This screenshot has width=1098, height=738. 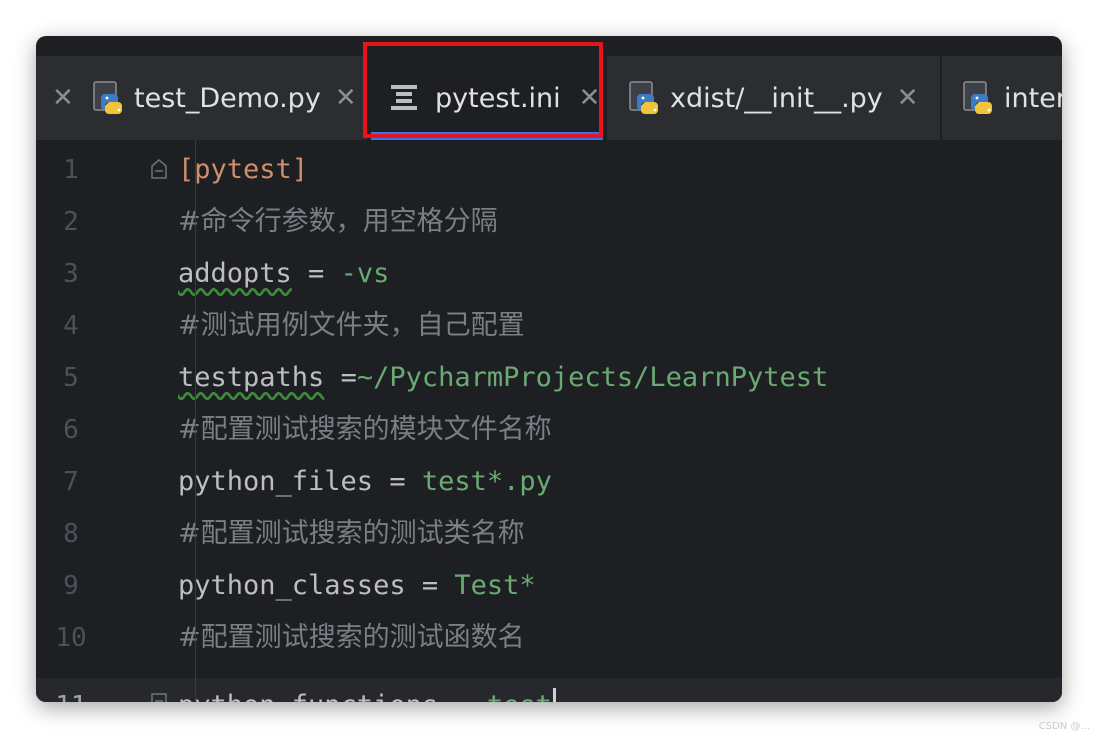 I want to click on comment-text: #测试用例文件夹，自己配置, so click(x=351, y=325).